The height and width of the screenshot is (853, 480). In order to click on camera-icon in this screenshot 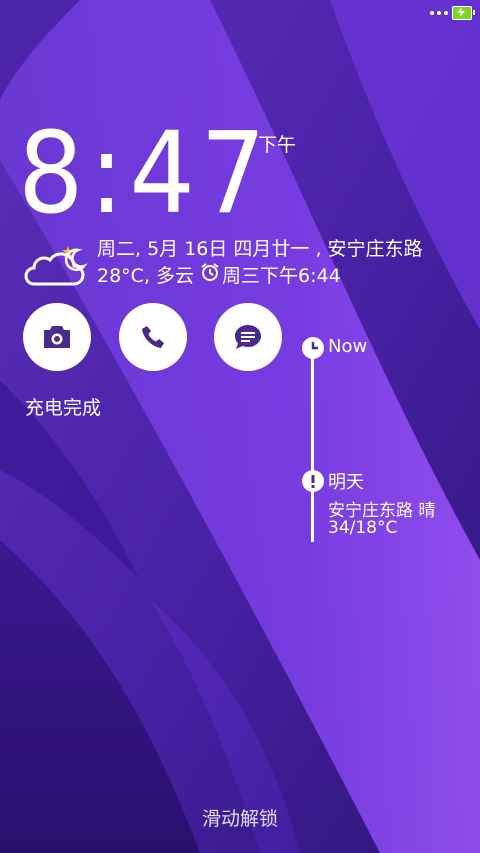, I will do `click(57, 337)`.